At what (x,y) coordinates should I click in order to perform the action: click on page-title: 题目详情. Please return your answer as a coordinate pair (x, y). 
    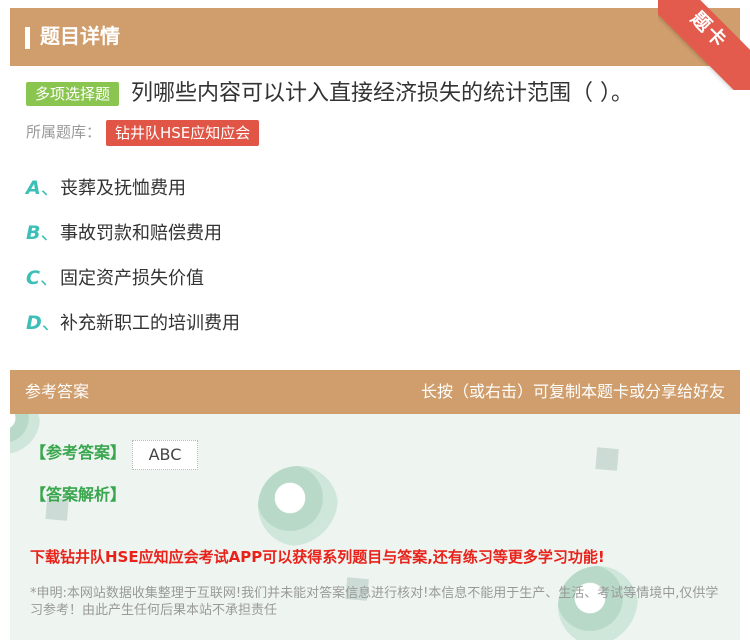
    Looking at the image, I should click on (80, 36).